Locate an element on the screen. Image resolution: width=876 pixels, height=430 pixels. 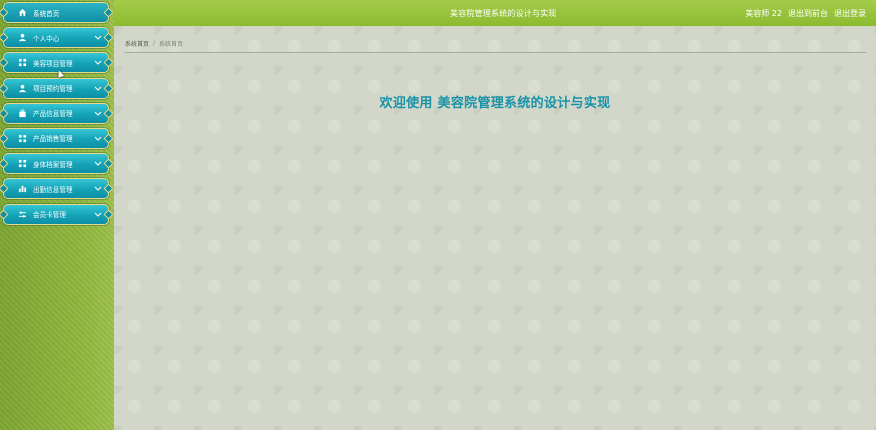
breadcrumb-current: 系统首页 is located at coordinates (171, 44).